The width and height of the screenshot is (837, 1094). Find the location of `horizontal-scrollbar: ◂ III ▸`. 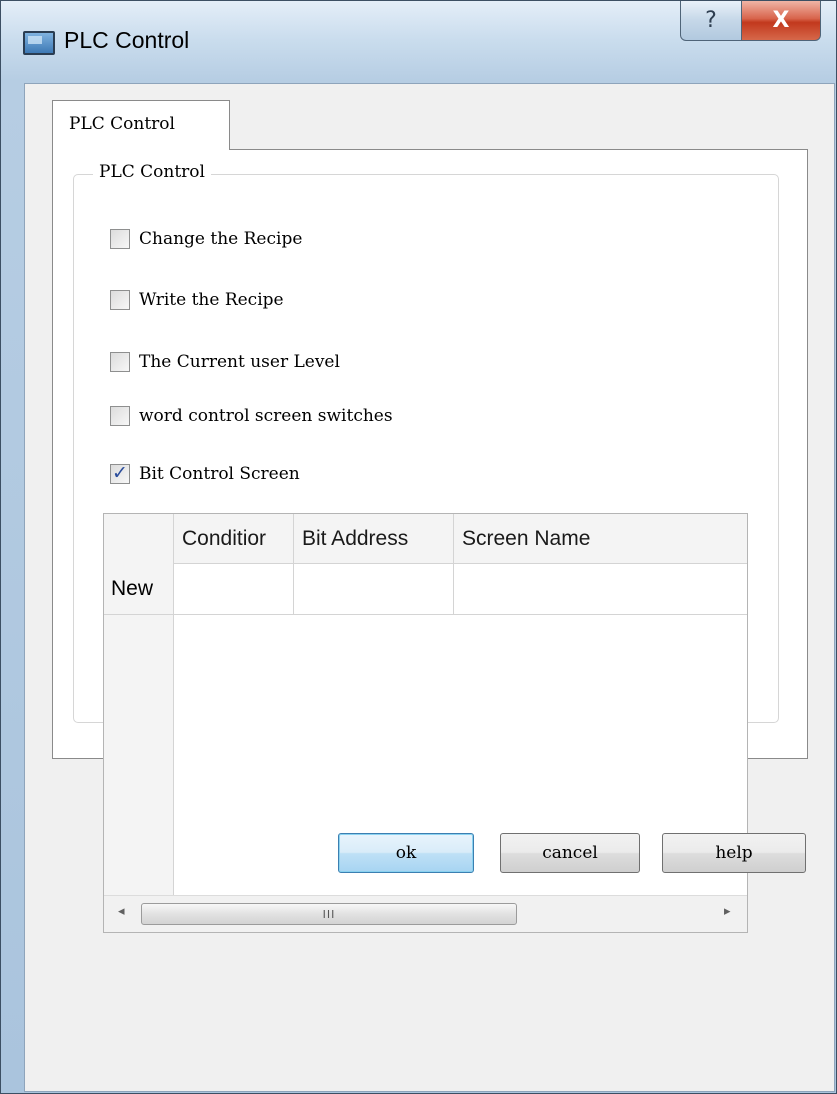

horizontal-scrollbar: ◂ III ▸ is located at coordinates (425, 913).